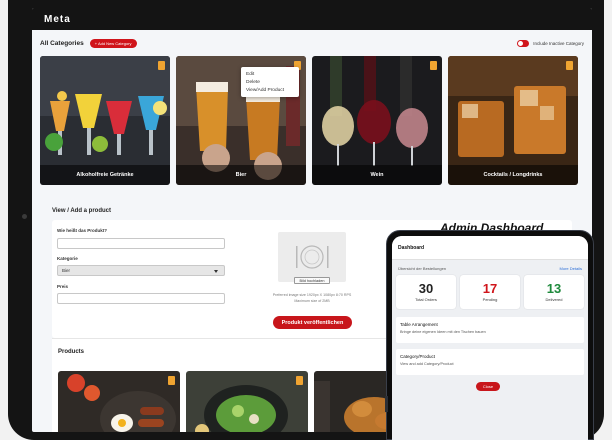 The width and height of the screenshot is (612, 440). Describe the element at coordinates (523, 43) in the screenshot. I see `include-inactive-toggle` at that location.